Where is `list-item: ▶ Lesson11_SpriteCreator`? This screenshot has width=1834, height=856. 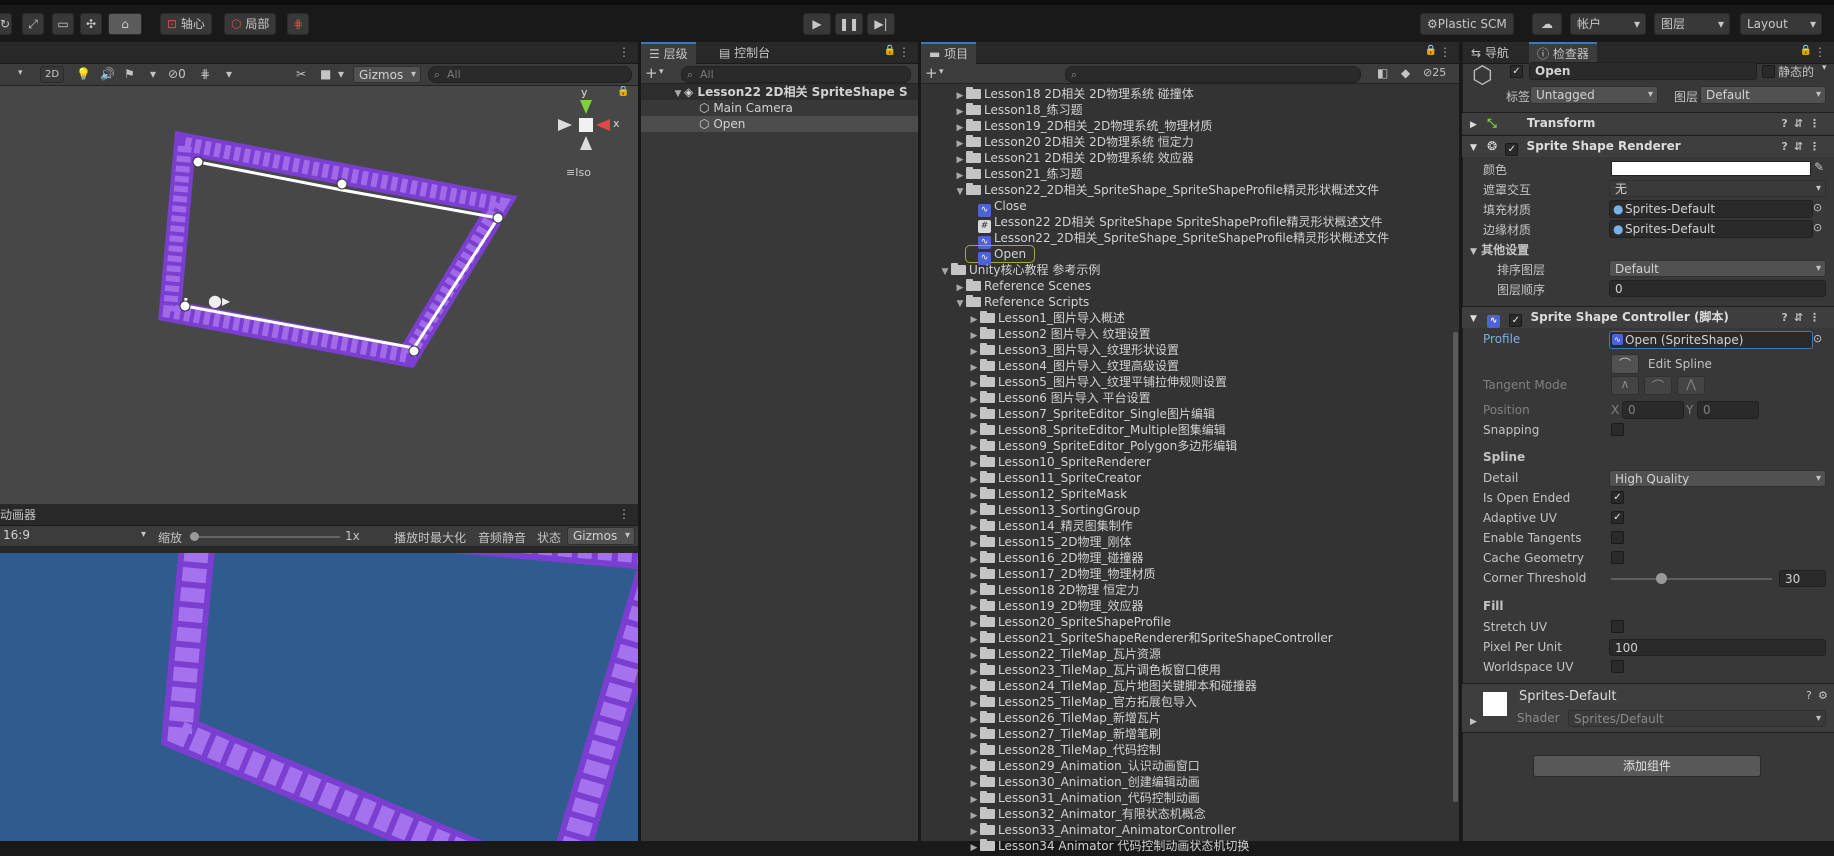
list-item: ▶ Lesson11_SpriteCreator is located at coordinates (1054, 478).